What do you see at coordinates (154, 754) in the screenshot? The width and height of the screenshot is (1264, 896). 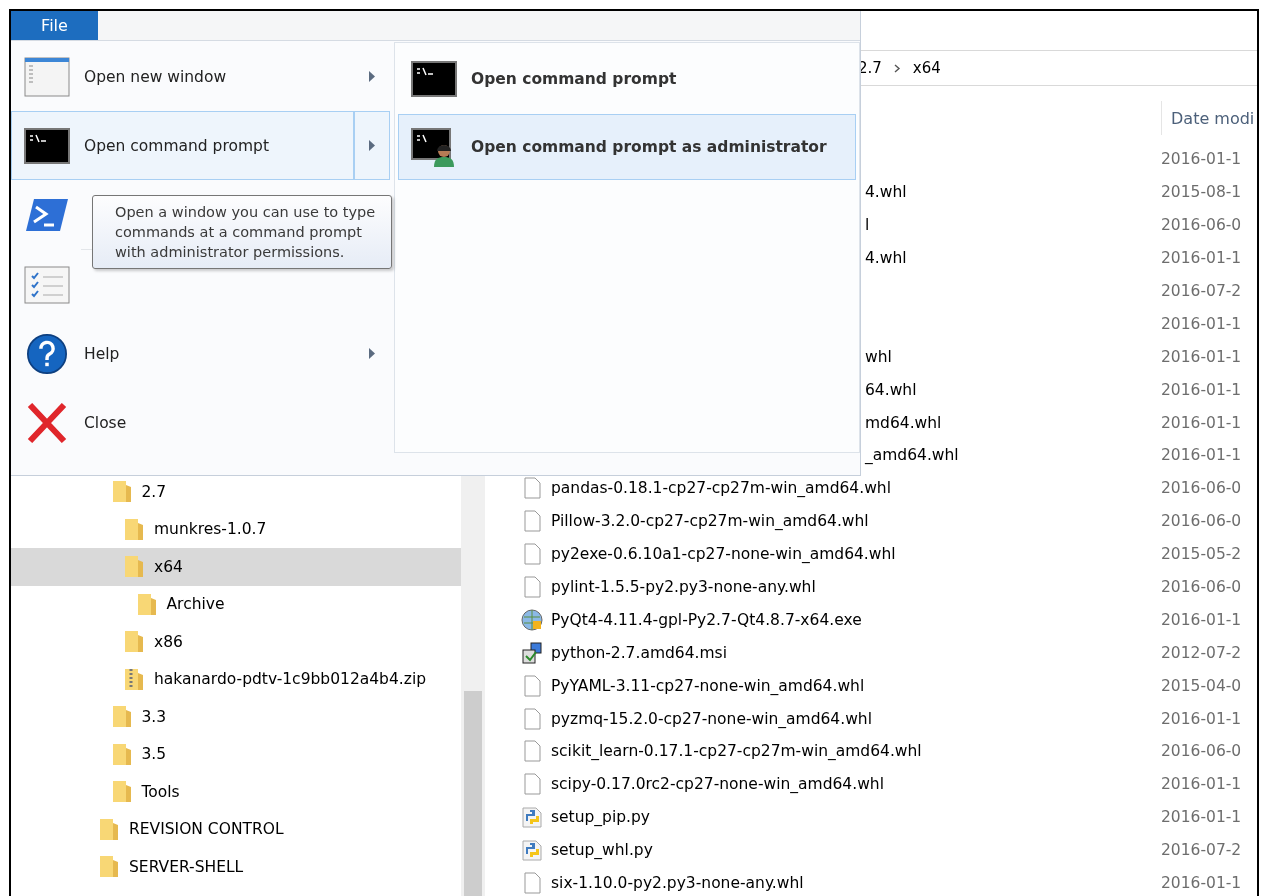 I see `tree-label: 3.5` at bounding box center [154, 754].